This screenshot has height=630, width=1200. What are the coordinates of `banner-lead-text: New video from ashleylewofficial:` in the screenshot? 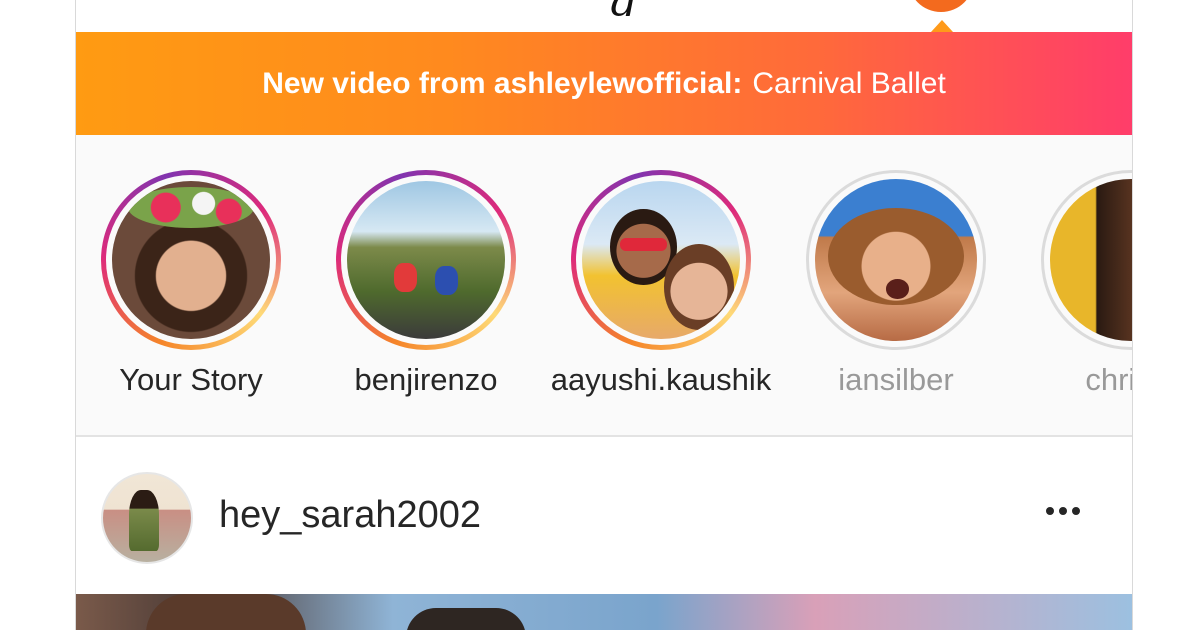 It's located at (502, 83).